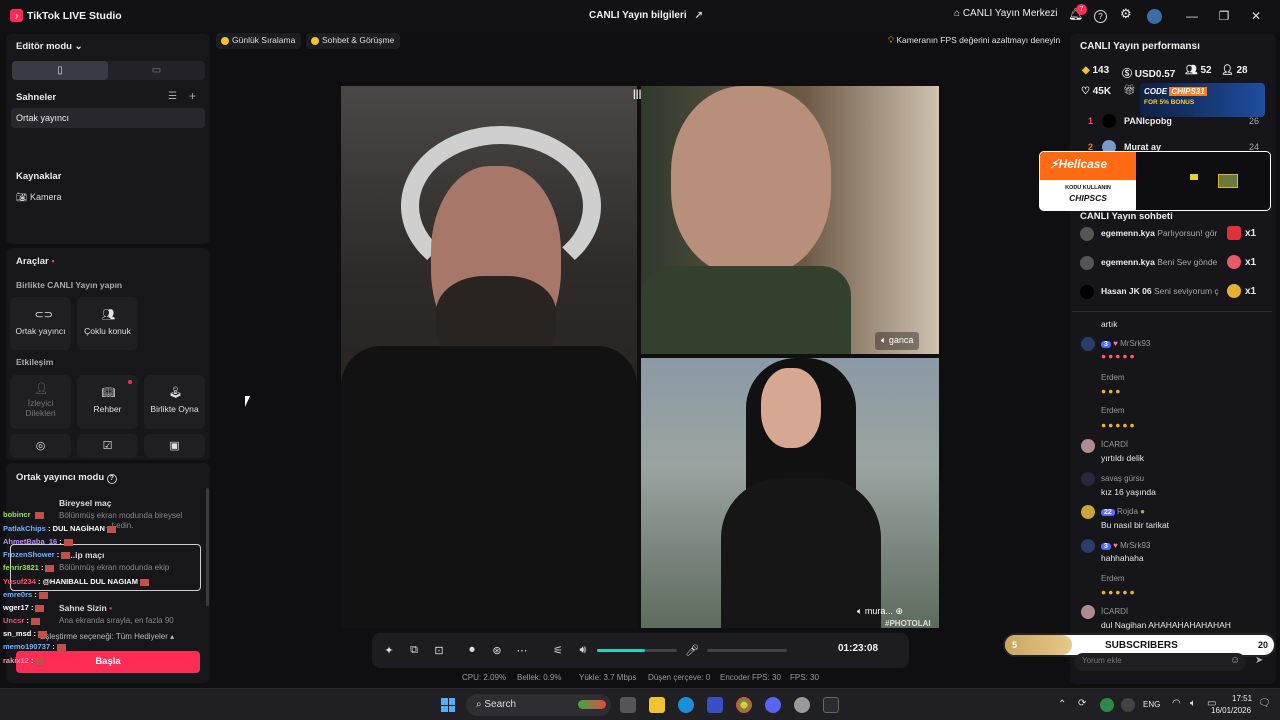 This screenshot has height=720, width=1280. Describe the element at coordinates (802, 705) in the screenshot. I see `app-icon` at that location.